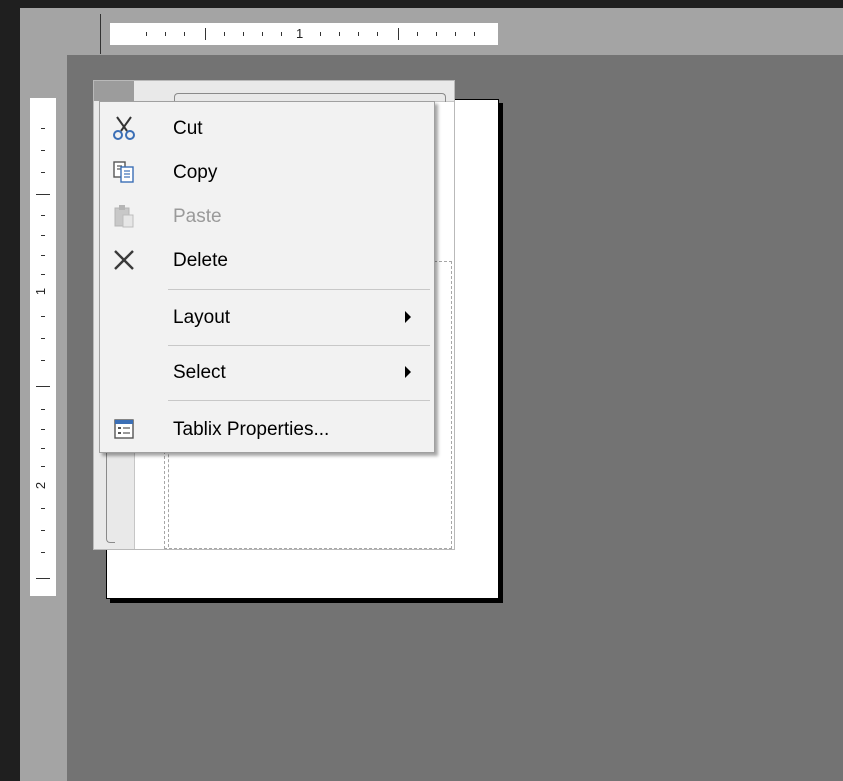 This screenshot has height=781, width=843. I want to click on scissors-icon, so click(124, 128).